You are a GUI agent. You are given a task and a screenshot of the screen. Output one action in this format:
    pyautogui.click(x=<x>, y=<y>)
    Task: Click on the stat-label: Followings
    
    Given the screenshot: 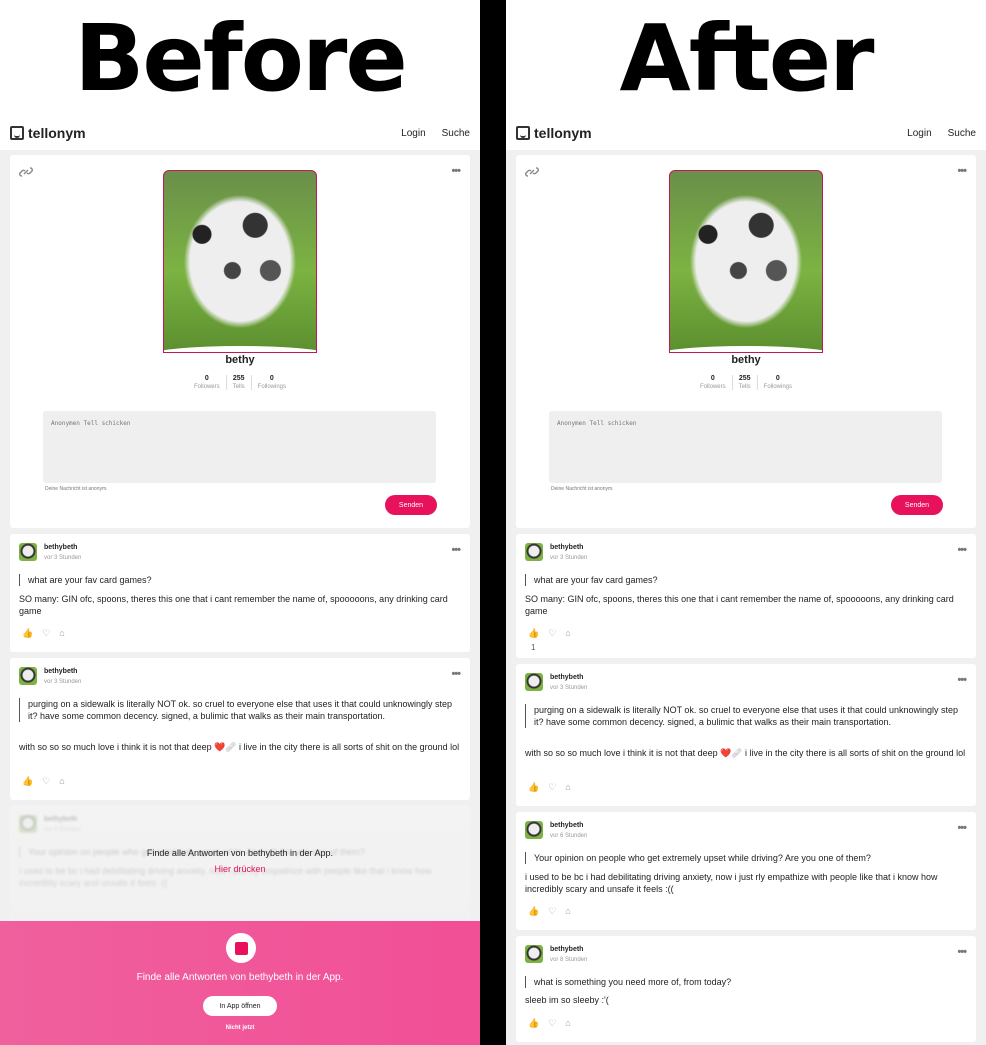 What is the action you would take?
    pyautogui.click(x=778, y=387)
    